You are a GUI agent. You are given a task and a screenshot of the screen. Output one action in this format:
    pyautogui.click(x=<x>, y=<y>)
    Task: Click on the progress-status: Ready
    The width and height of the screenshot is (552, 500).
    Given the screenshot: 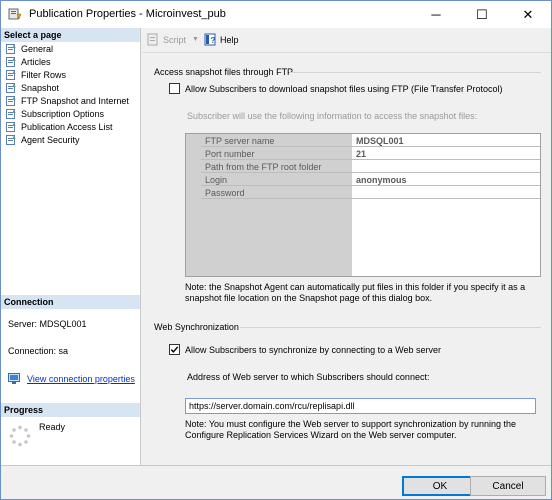 What is the action you would take?
    pyautogui.click(x=52, y=427)
    